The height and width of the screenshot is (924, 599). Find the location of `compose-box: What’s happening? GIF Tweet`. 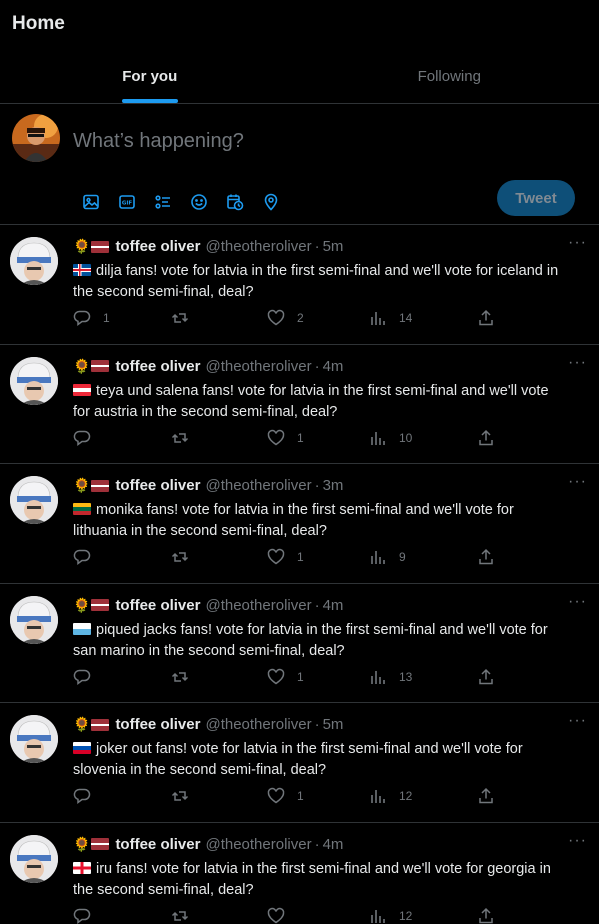

compose-box: What’s happening? GIF Tweet is located at coordinates (299, 164).